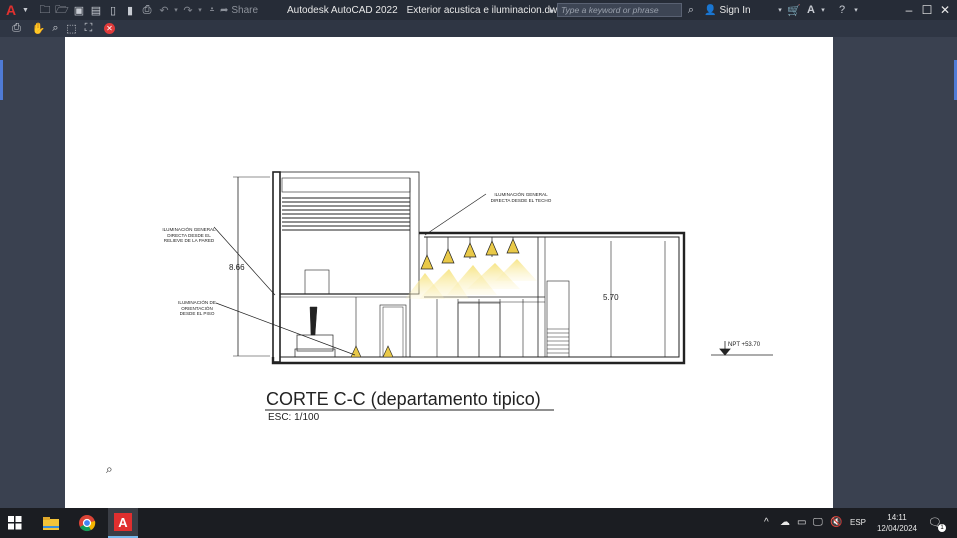 The image size is (957, 538). Describe the element at coordinates (895, 272) in the screenshot. I see `right-background` at that location.